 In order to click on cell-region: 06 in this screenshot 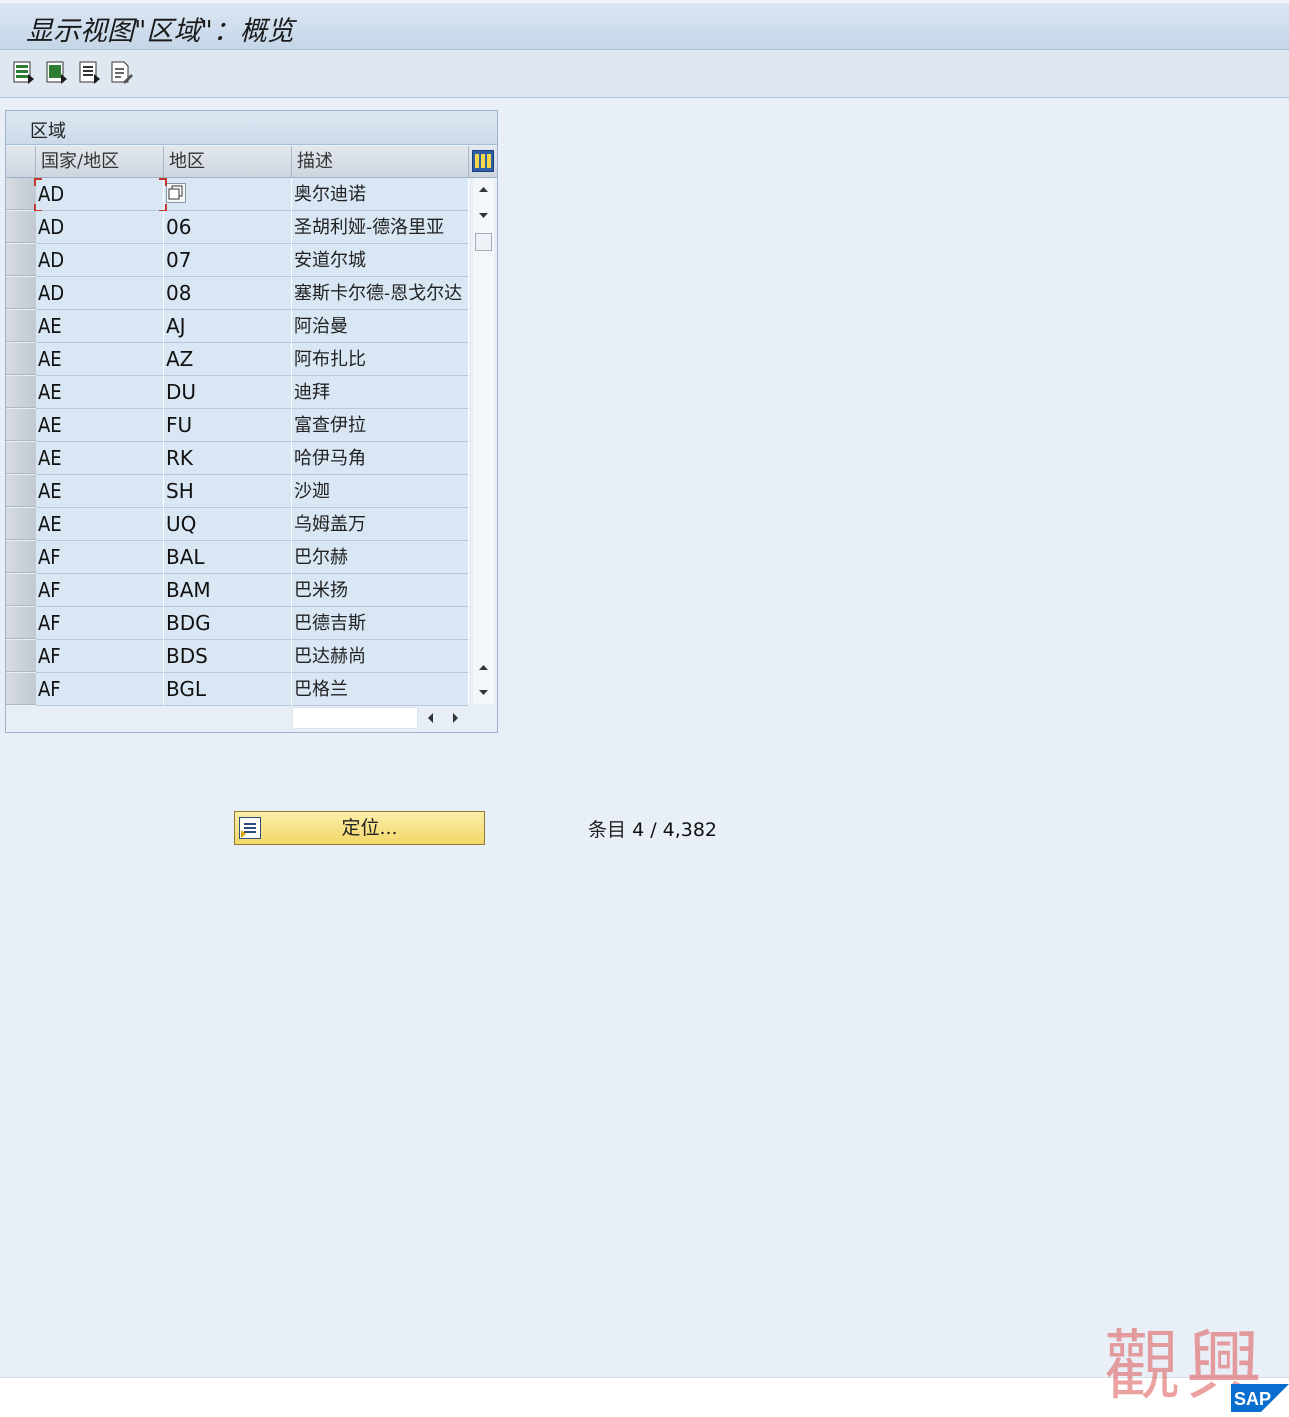, I will do `click(228, 227)`.